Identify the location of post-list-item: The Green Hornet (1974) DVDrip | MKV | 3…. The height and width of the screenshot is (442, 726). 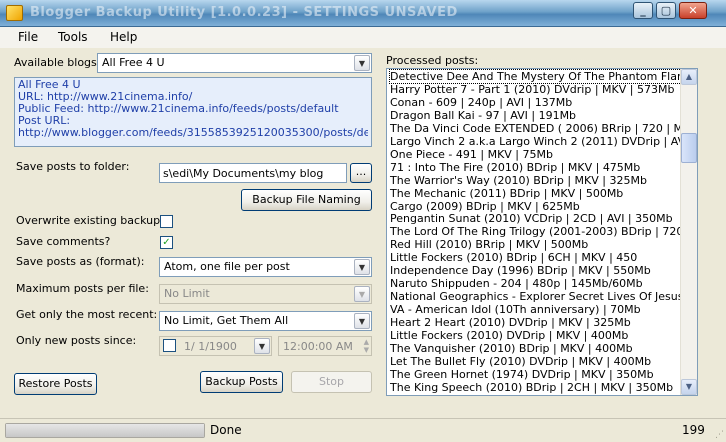
(522, 374).